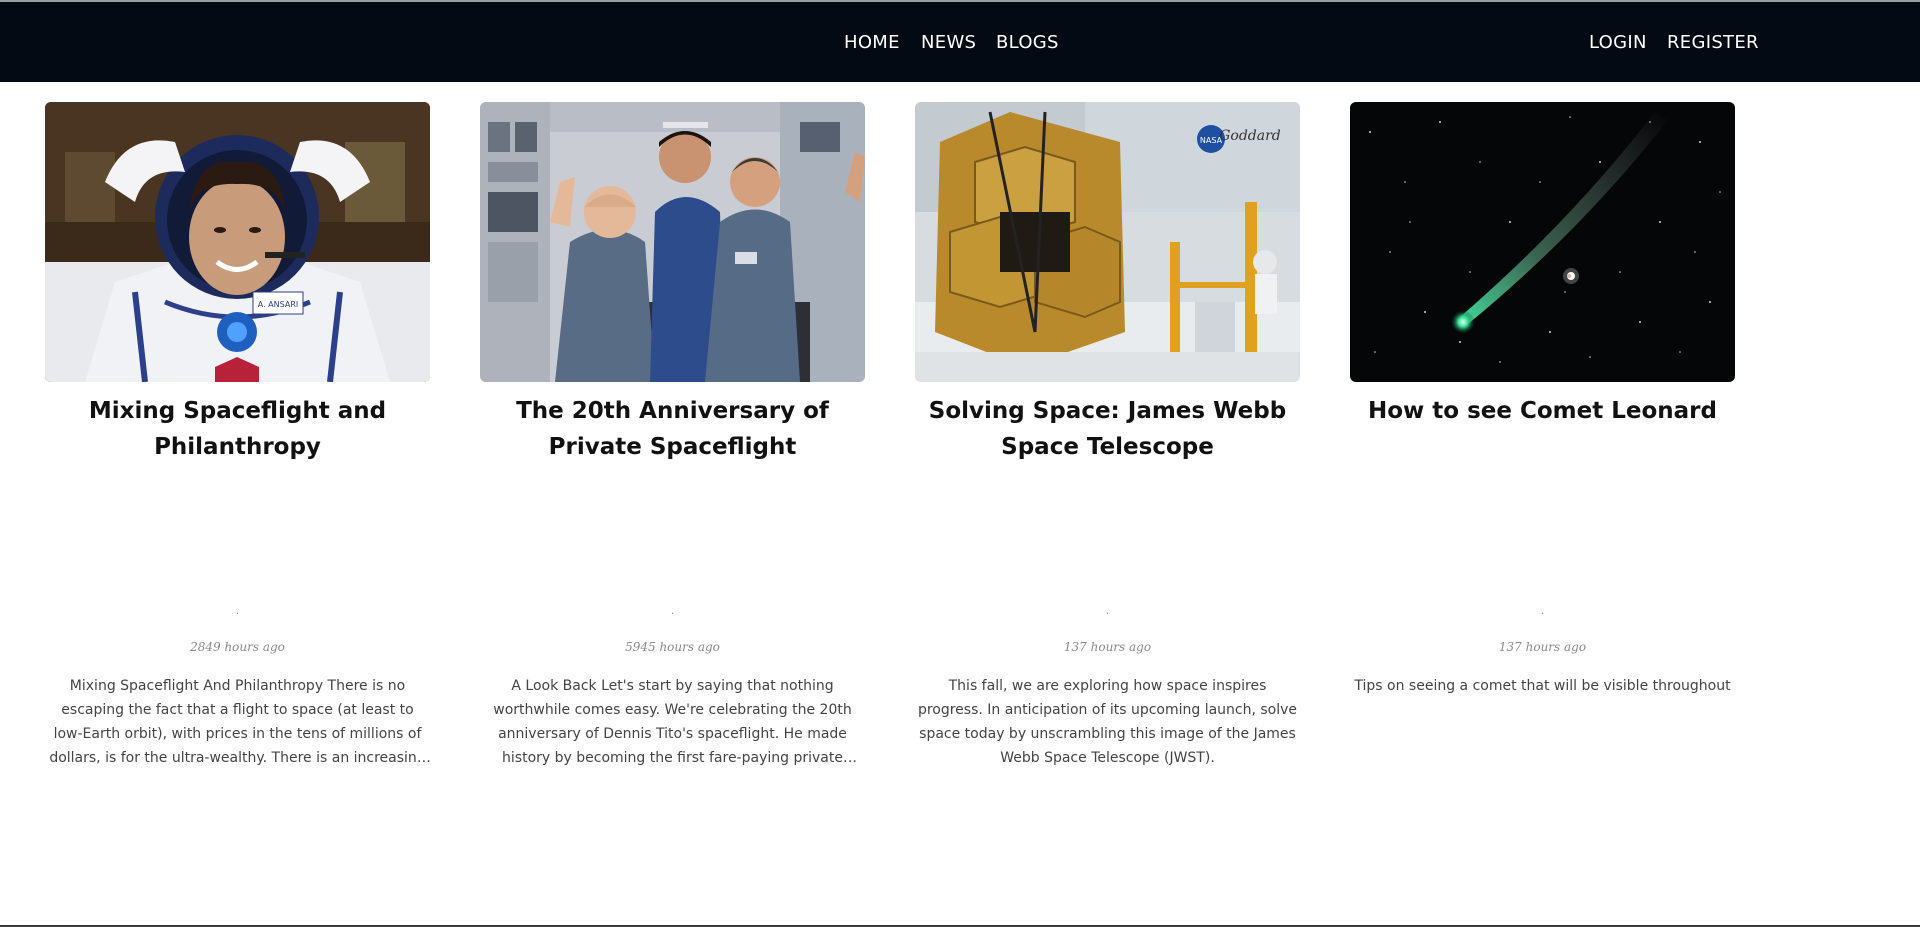 The image size is (1920, 927). I want to click on svg-text: Goddard, so click(1250, 136).